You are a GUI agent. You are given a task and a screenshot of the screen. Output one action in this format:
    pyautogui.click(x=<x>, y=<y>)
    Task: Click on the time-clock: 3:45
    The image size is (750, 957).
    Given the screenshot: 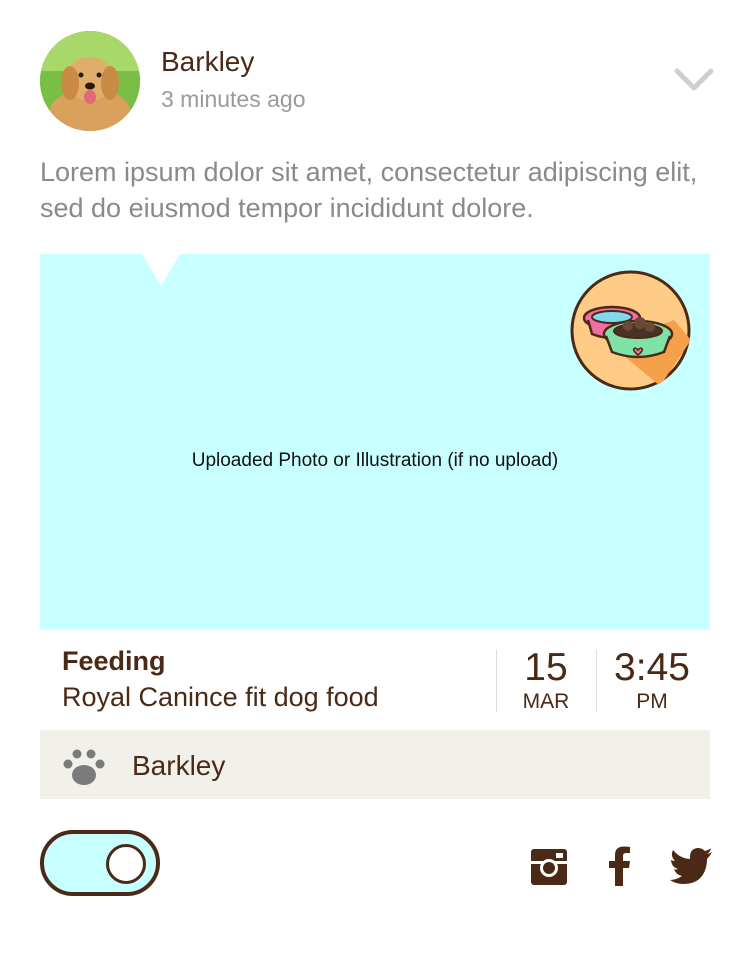 What is the action you would take?
    pyautogui.click(x=652, y=667)
    